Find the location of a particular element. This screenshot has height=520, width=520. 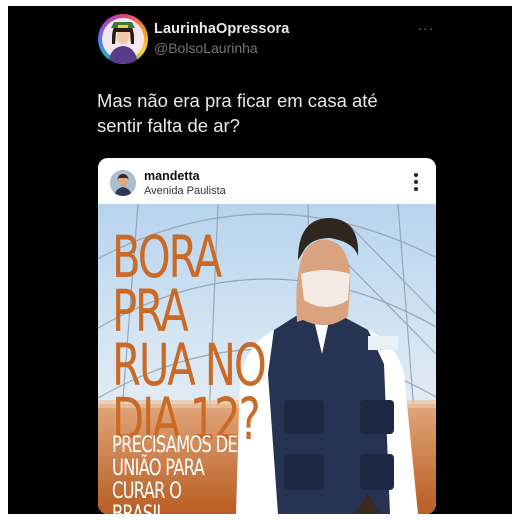

display-name: LaurinhaOpressora is located at coordinates (221, 29).